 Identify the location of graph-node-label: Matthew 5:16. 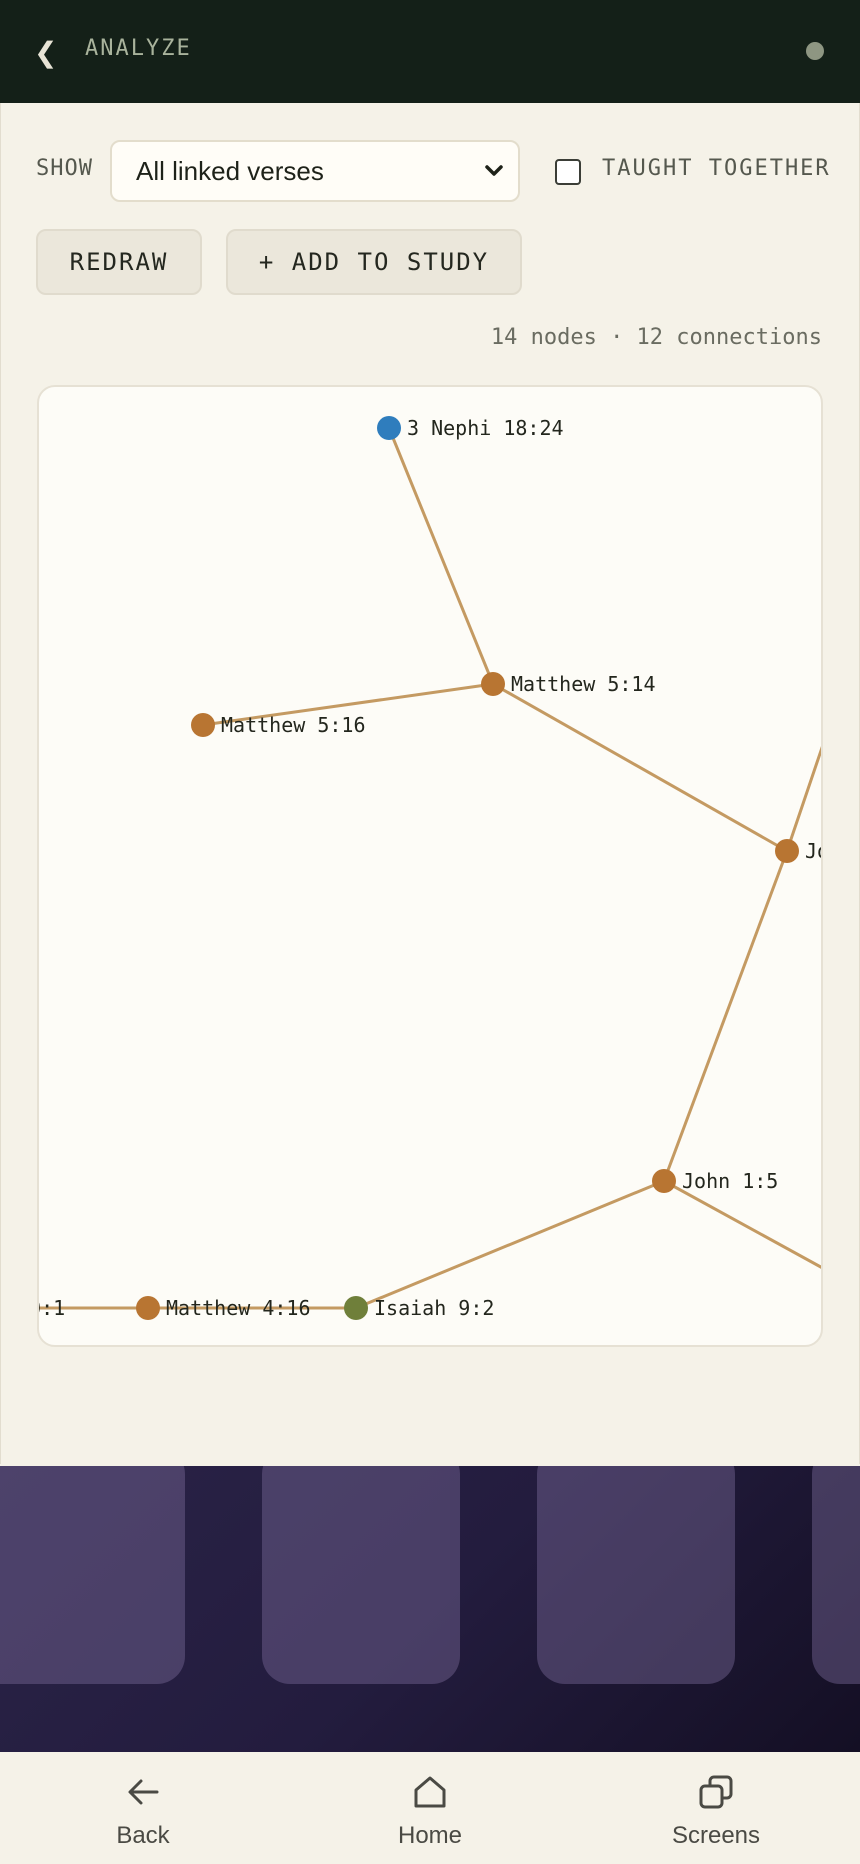
(293, 725).